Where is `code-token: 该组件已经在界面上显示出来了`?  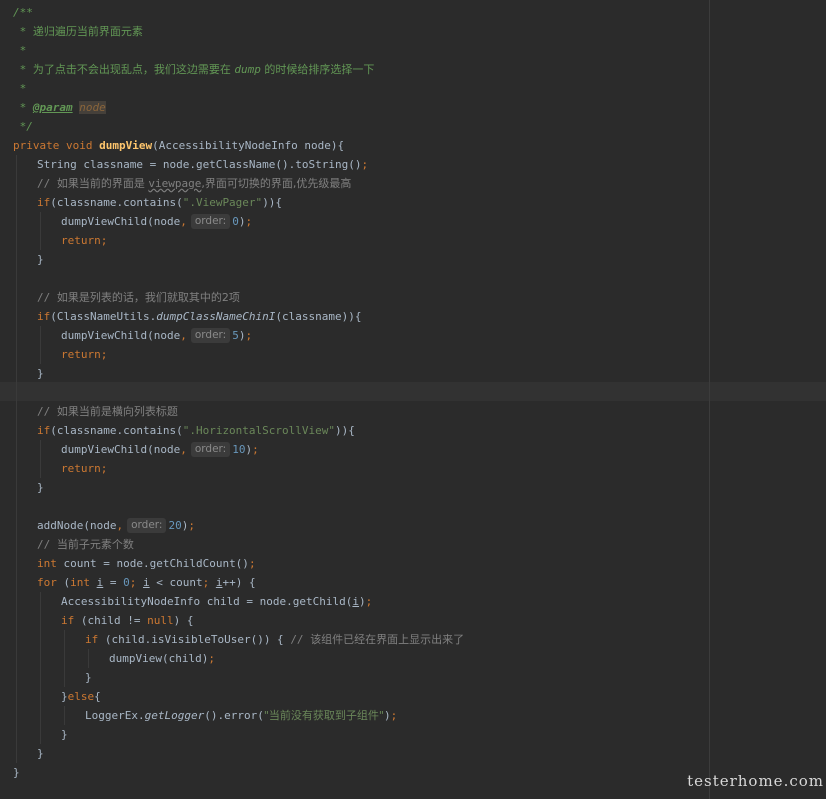 code-token: 该组件已经在界面上显示出来了 is located at coordinates (387, 639).